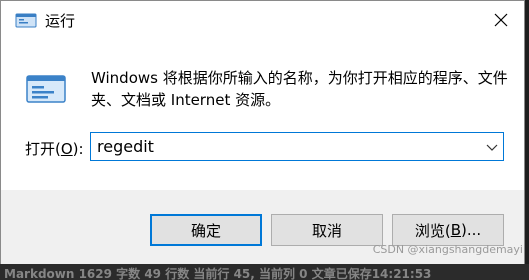 Image resolution: width=529 pixels, height=280 pixels. Describe the element at coordinates (78, 149) in the screenshot. I see `open-label-suffix: ):` at that location.